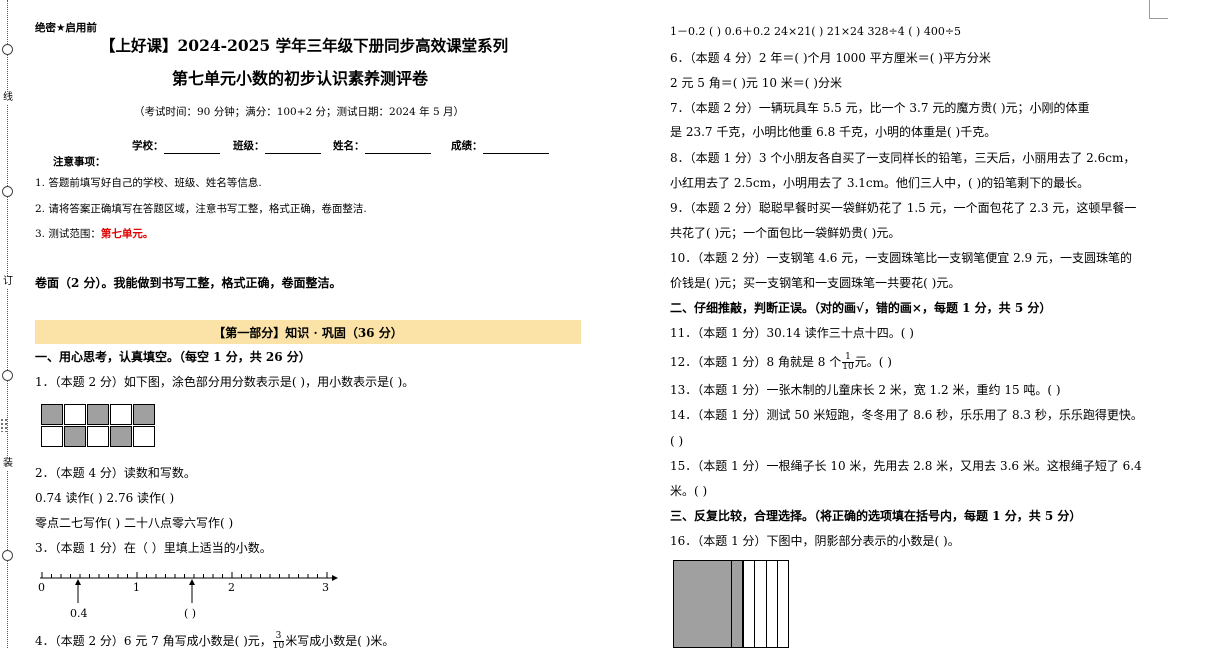 Image resolution: width=1211 pixels, height=651 pixels. What do you see at coordinates (792, 333) in the screenshot?
I see `question-11: 11．（本题 1 分）30.14 读作三十点十四。( )` at bounding box center [792, 333].